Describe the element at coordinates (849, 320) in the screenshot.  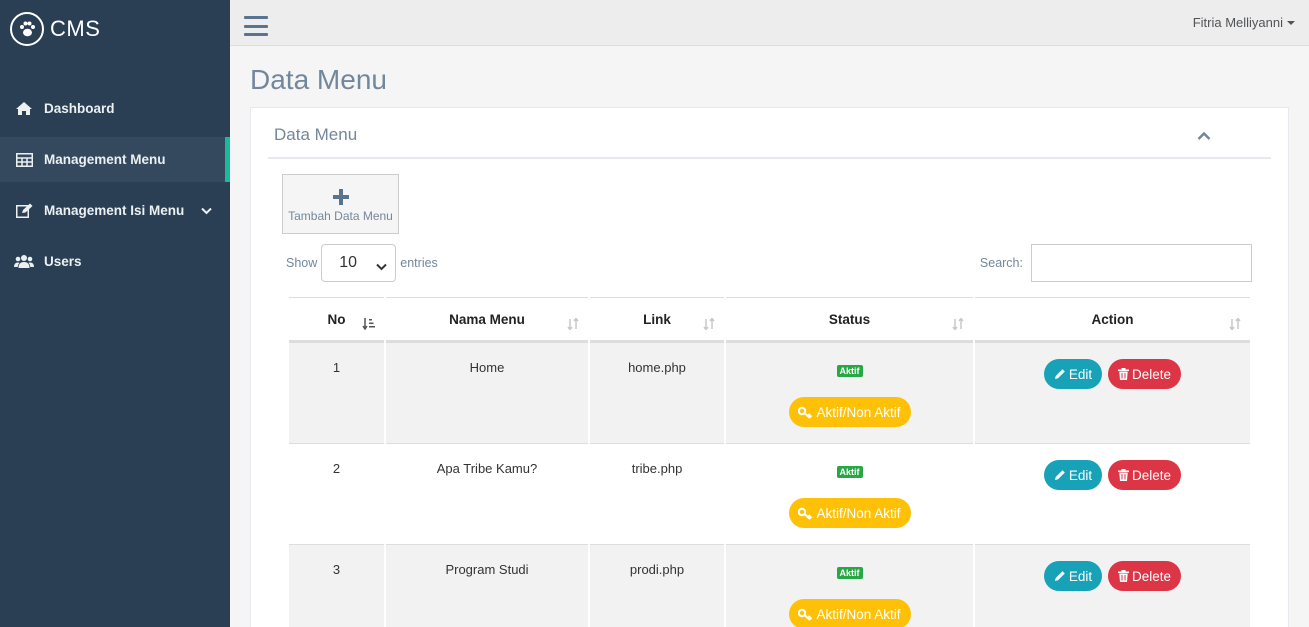
I see `col-status: Status` at that location.